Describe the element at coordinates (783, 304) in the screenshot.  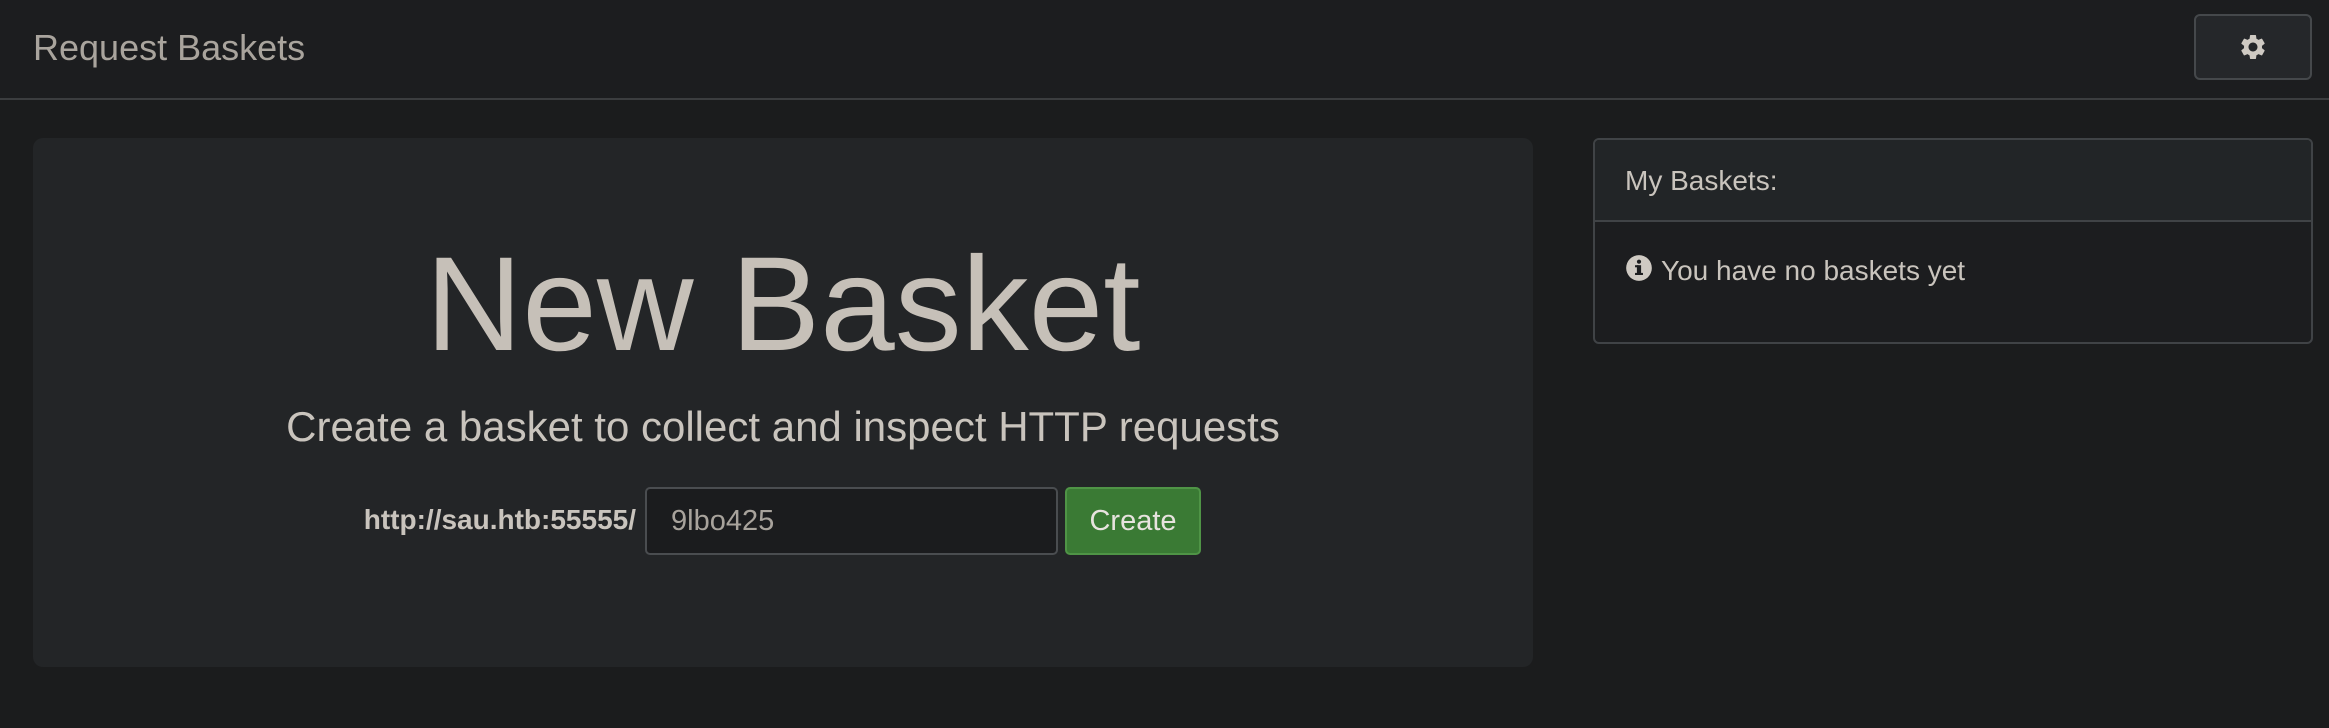
I see `page-title: New Basket` at that location.